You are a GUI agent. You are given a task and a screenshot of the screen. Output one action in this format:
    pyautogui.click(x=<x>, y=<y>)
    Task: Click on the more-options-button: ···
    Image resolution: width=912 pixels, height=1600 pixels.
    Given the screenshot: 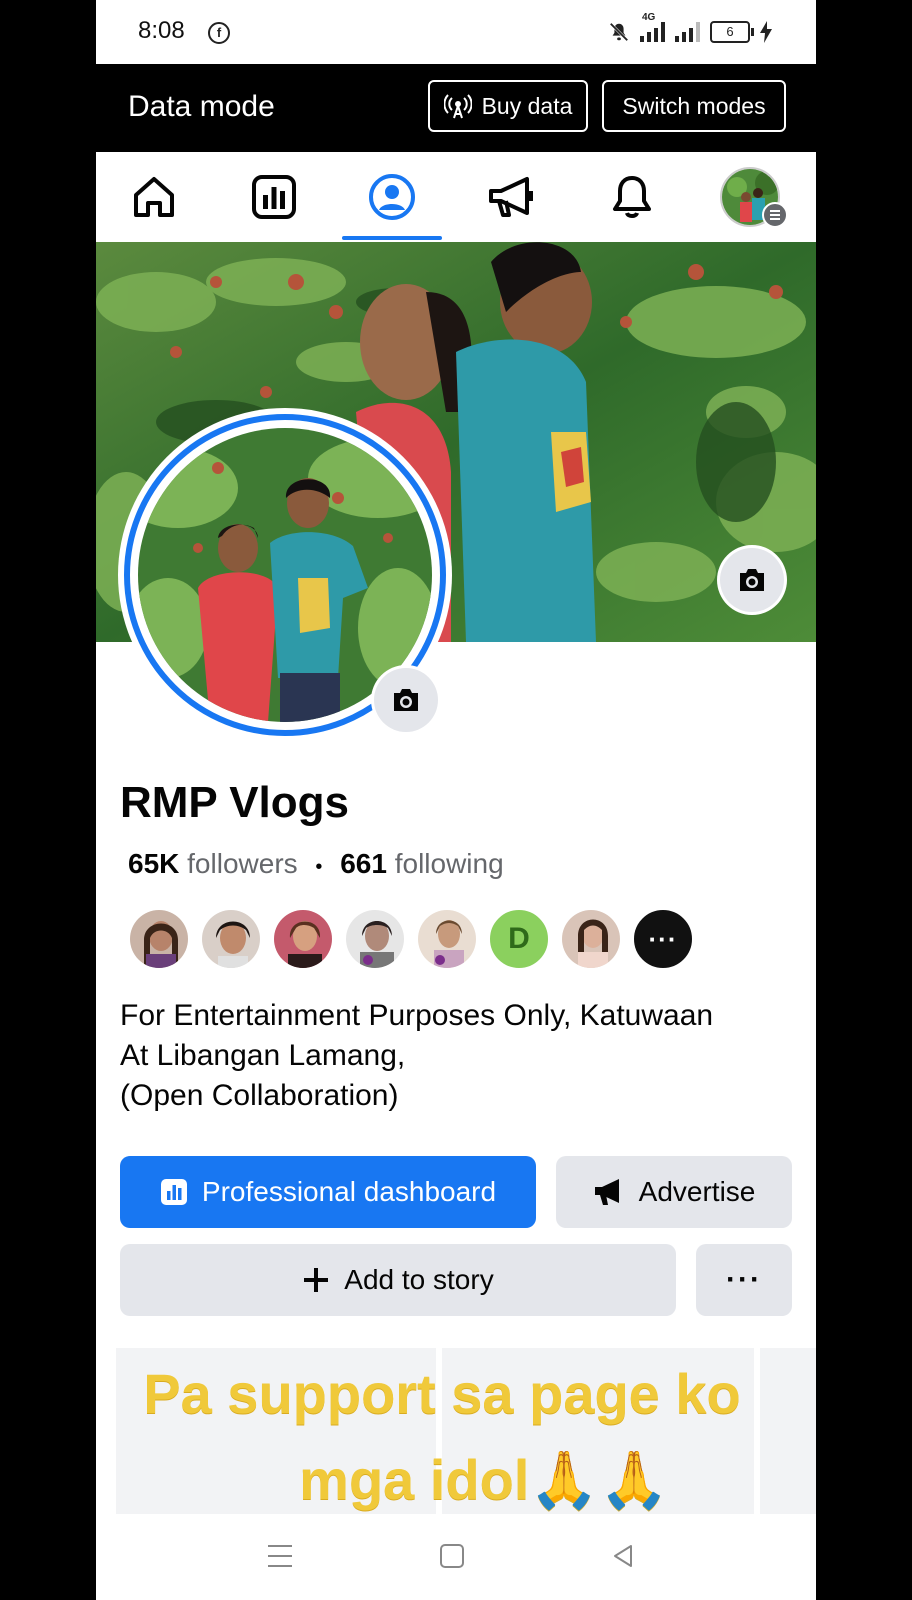 What is the action you would take?
    pyautogui.click(x=744, y=1280)
    